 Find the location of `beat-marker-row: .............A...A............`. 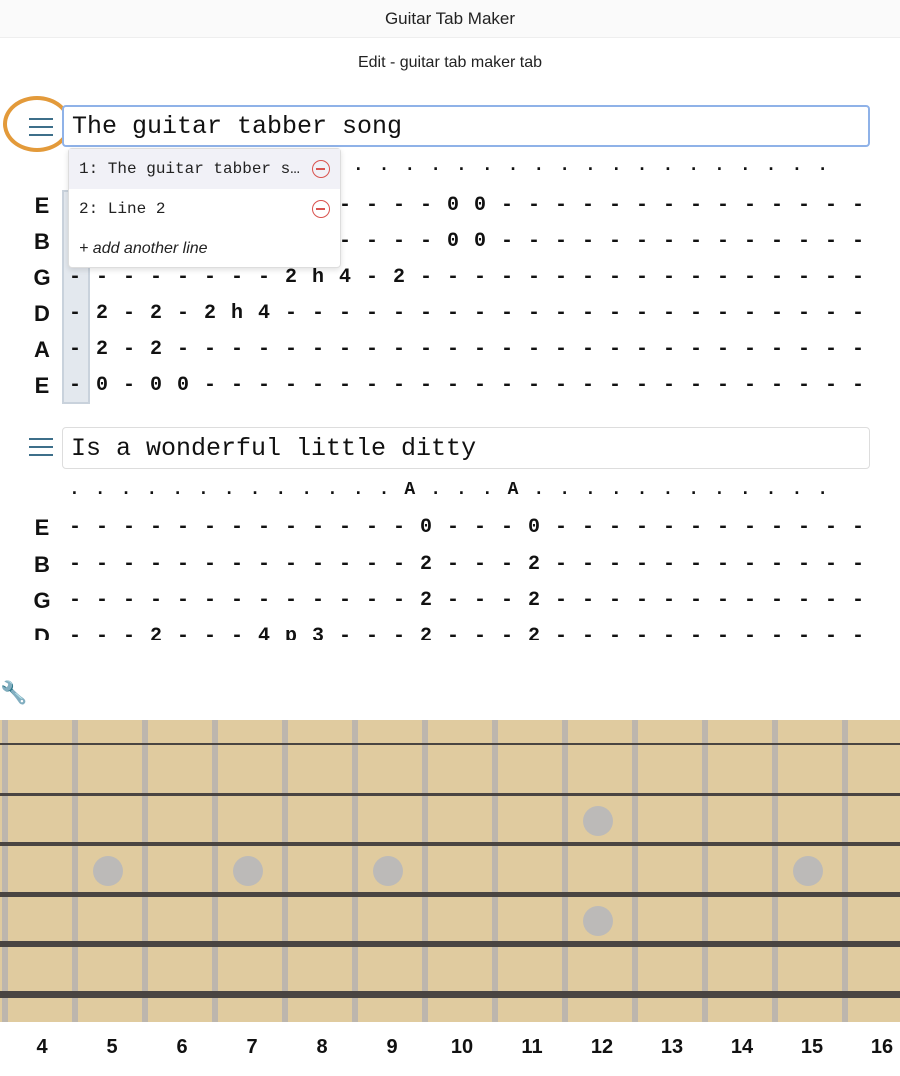

beat-marker-row: .............A...A............ is located at coordinates (456, 490).